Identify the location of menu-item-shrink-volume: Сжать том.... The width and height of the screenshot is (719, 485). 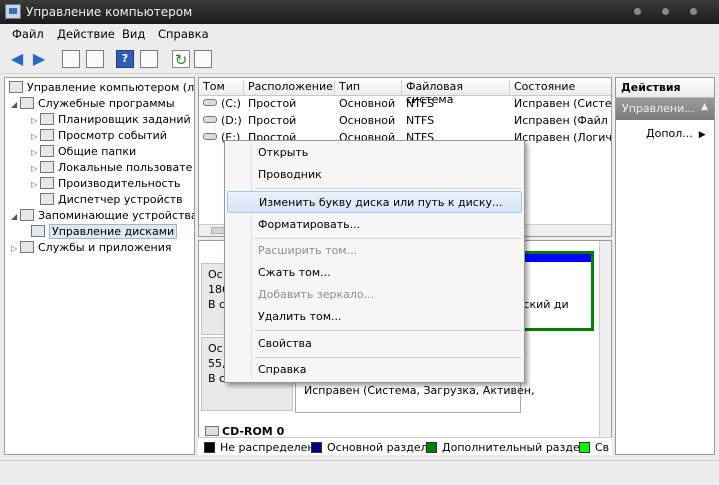
(374, 273).